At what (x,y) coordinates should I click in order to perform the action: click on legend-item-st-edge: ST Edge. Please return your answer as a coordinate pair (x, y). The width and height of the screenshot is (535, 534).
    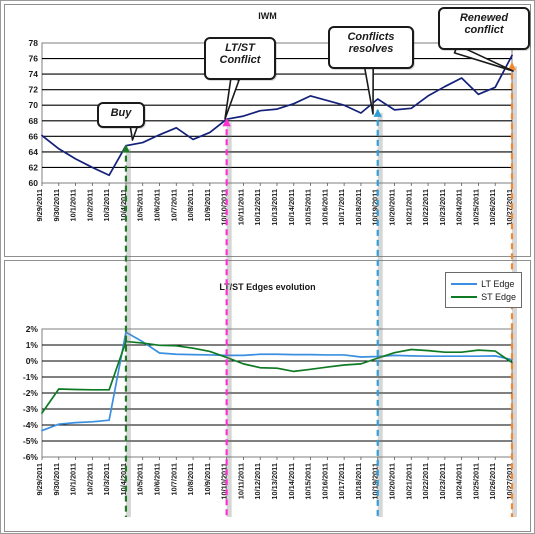
    Looking at the image, I should click on (483, 296).